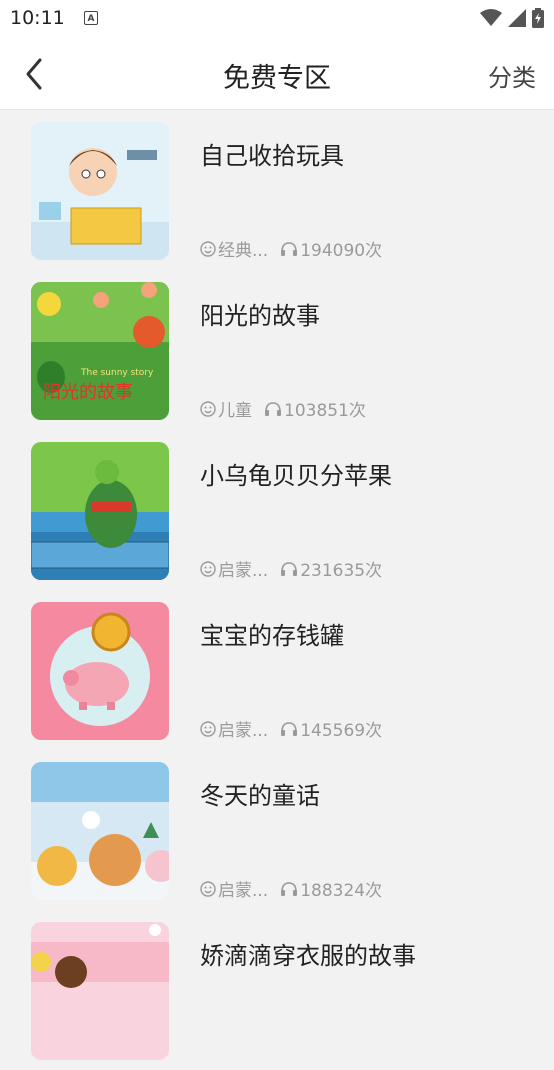 The image size is (554, 1070). Describe the element at coordinates (296, 476) in the screenshot. I see `story-title: 小乌龟贝贝分苹果` at that location.